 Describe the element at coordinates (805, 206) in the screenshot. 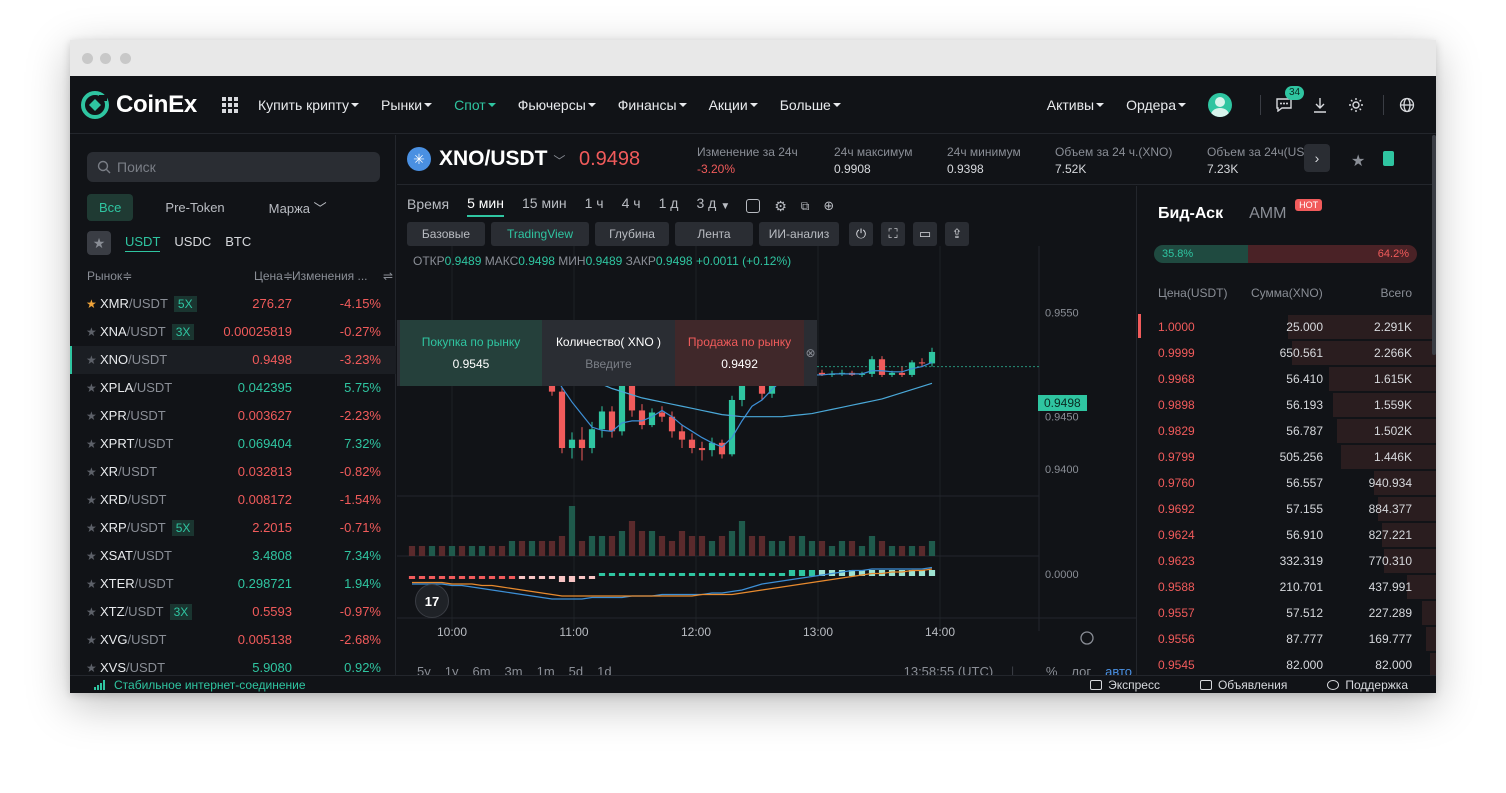

I see `compare-icon: ⧉` at that location.